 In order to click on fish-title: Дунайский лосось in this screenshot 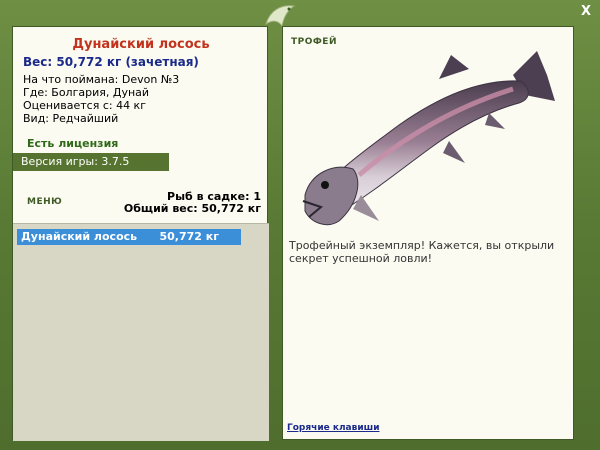, I will do `click(141, 44)`.